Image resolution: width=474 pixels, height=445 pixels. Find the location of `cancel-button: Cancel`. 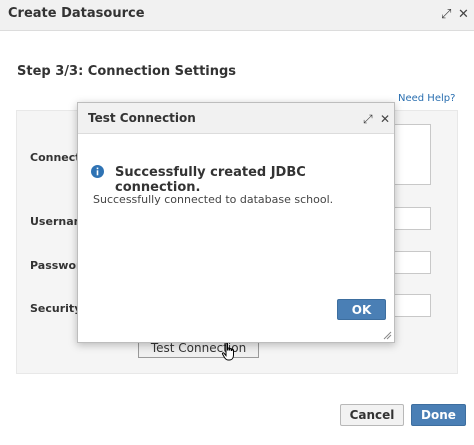

cancel-button: Cancel is located at coordinates (372, 415).